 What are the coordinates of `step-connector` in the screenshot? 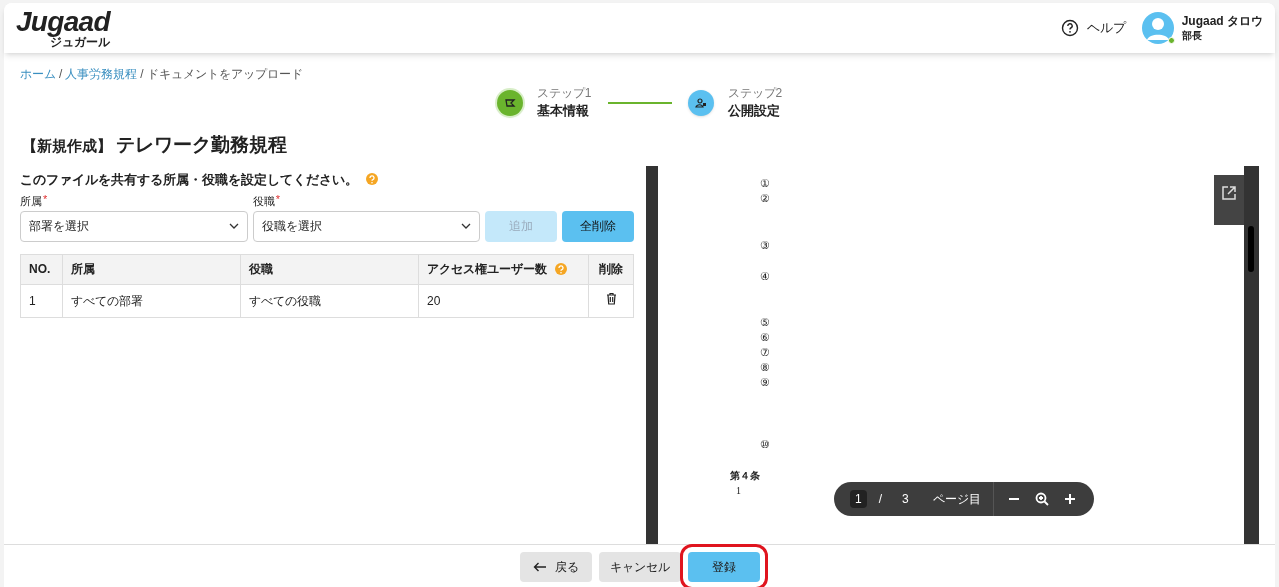 It's located at (639, 103).